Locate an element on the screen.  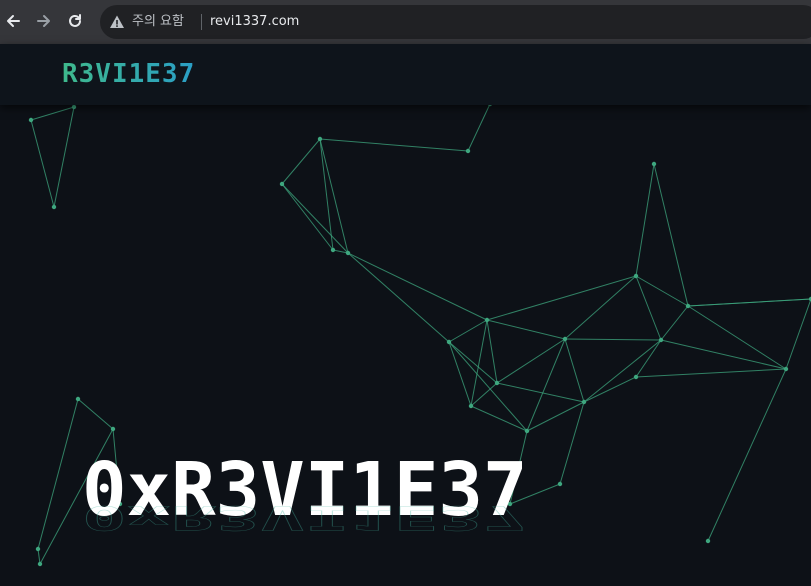
reload-icon is located at coordinates (75, 20).